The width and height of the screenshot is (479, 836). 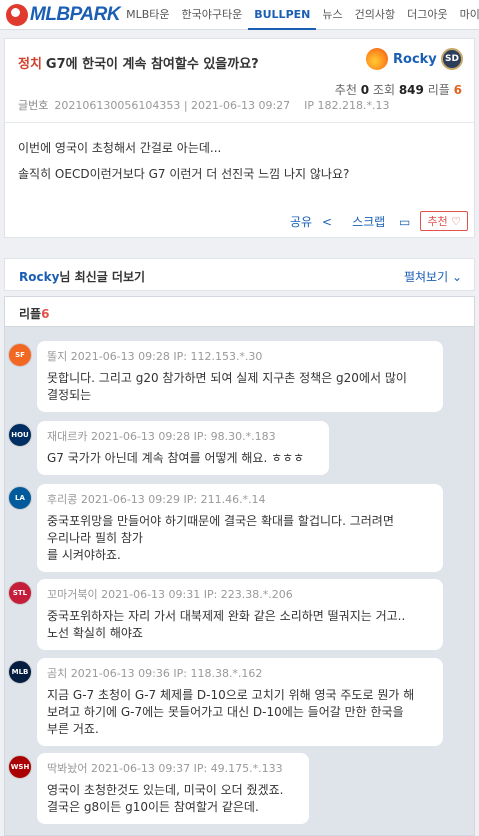 I want to click on reply-meta-text: 2021-06-13 09:37 IP: 49.175.*.133, so click(x=186, y=768).